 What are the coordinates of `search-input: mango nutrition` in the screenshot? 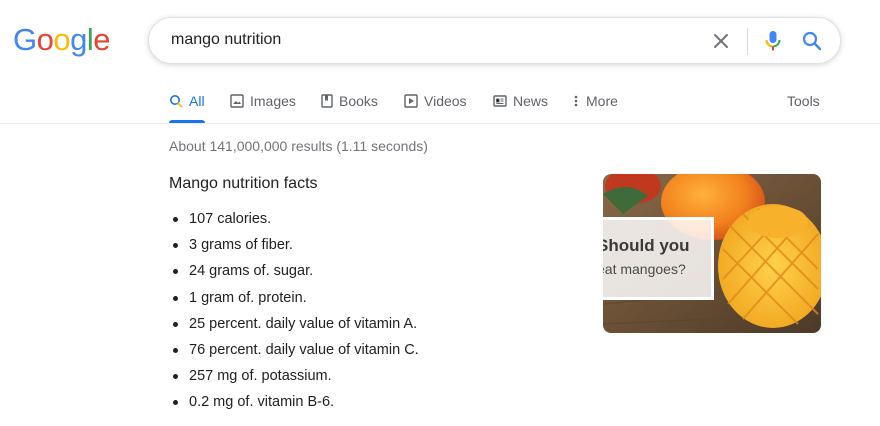 It's located at (226, 40).